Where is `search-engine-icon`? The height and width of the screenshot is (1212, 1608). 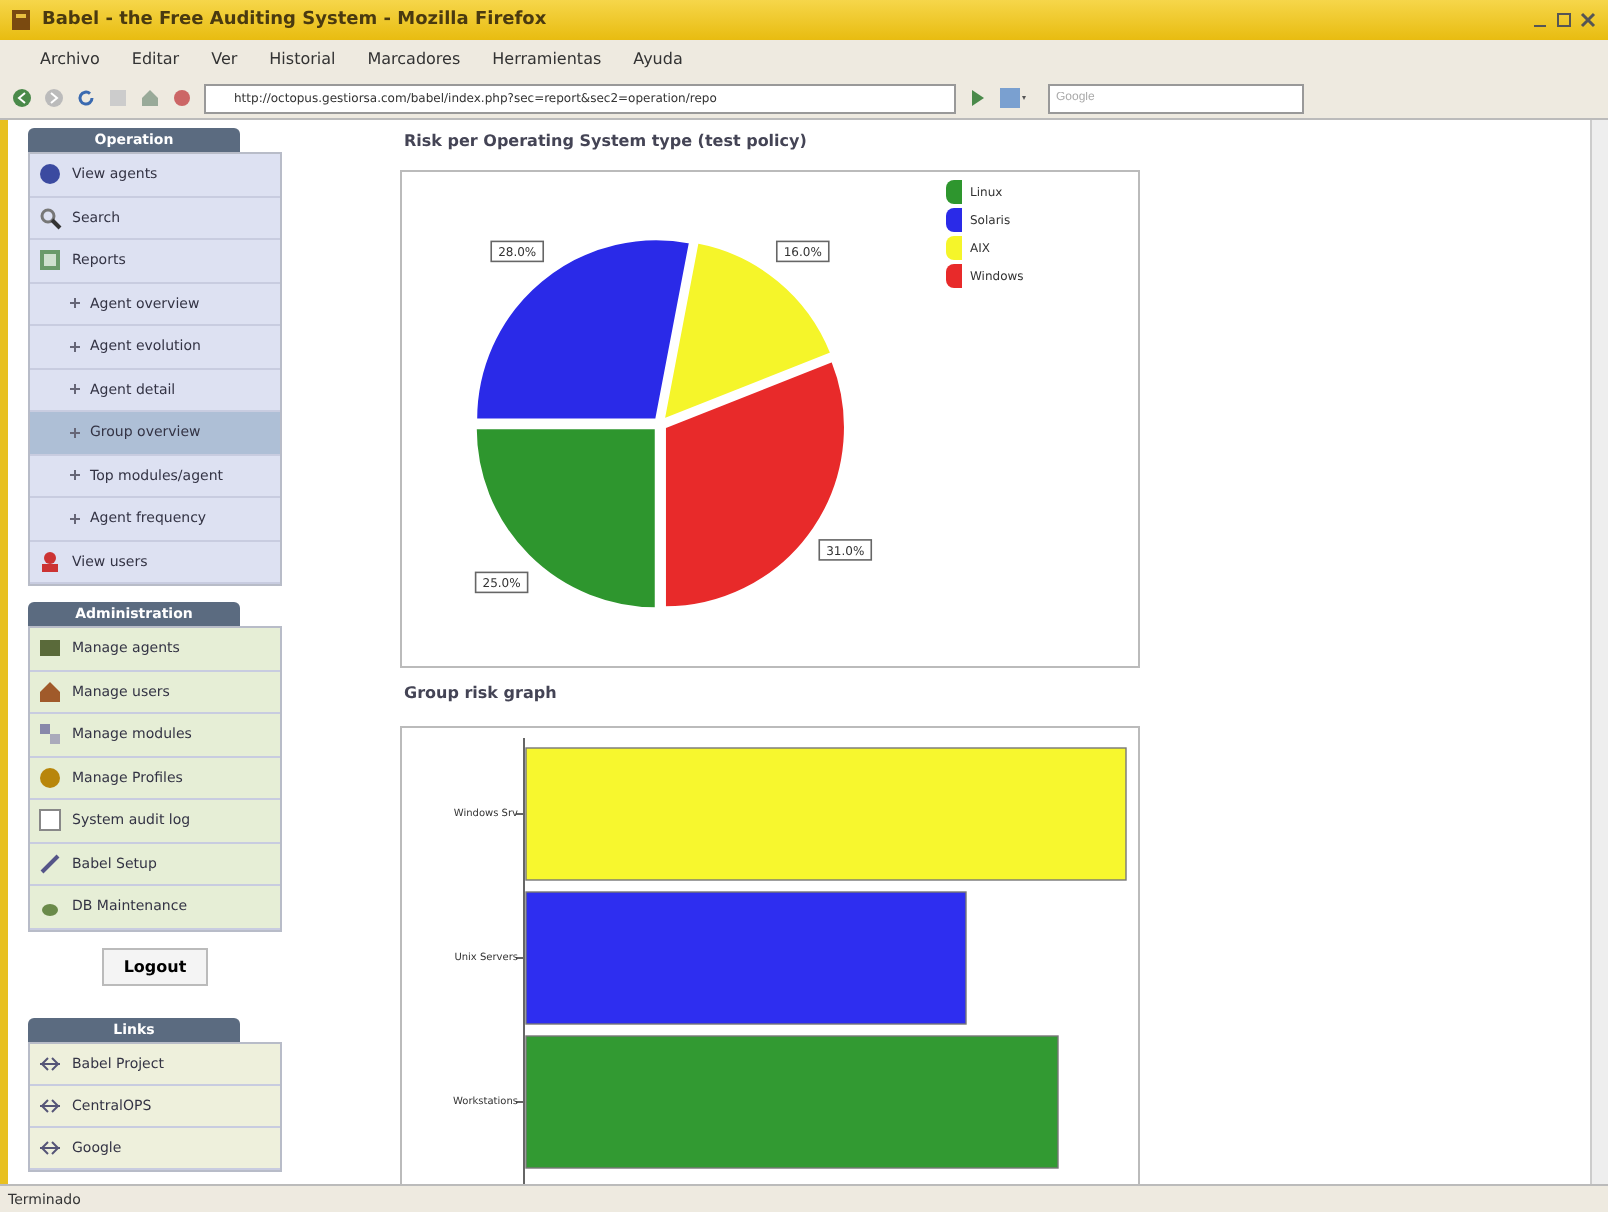 search-engine-icon is located at coordinates (1014, 98).